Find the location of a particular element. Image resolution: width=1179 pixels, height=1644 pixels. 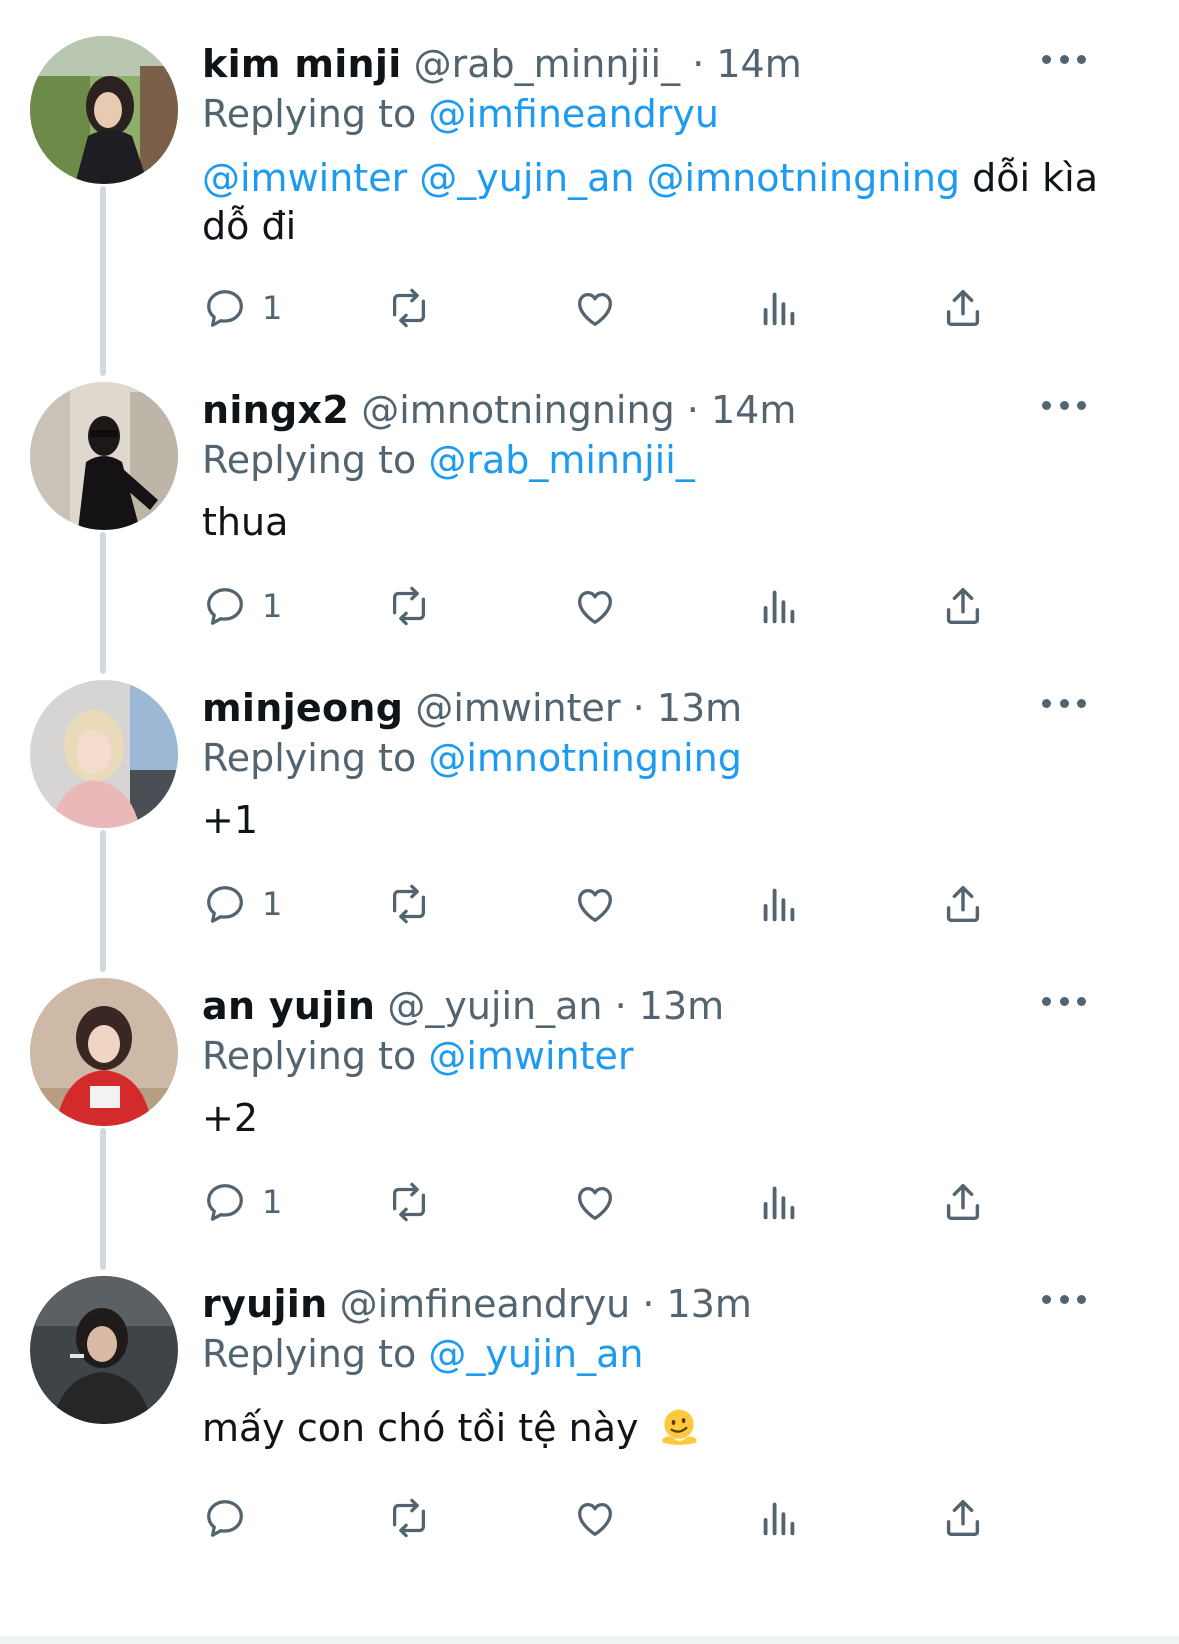

user-handle: @rab_minnjii_ is located at coordinates (547, 64).